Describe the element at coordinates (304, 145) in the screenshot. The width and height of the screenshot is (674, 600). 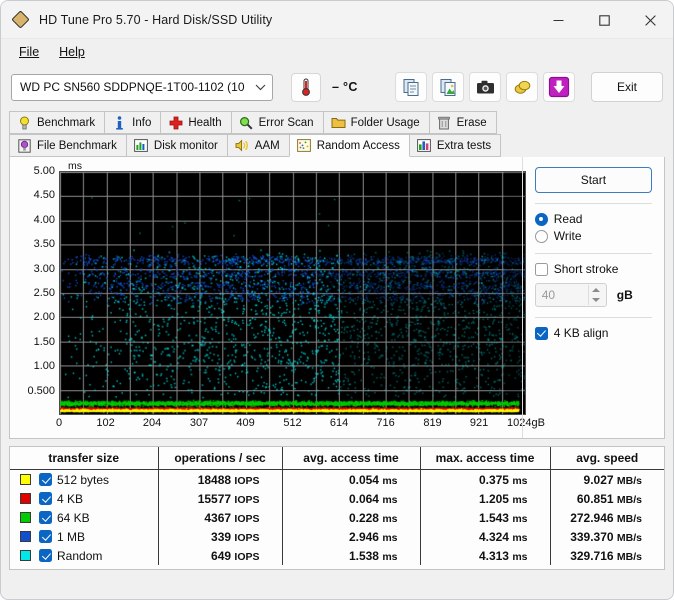
I see `scatter-icon` at that location.